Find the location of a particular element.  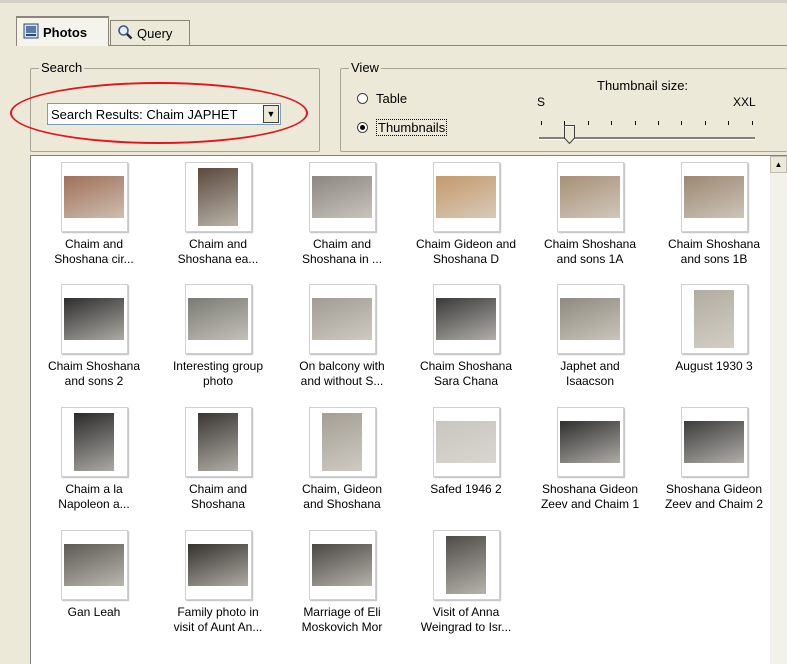

photo-thumbnail: Japhet and Isaacson is located at coordinates (590, 336).